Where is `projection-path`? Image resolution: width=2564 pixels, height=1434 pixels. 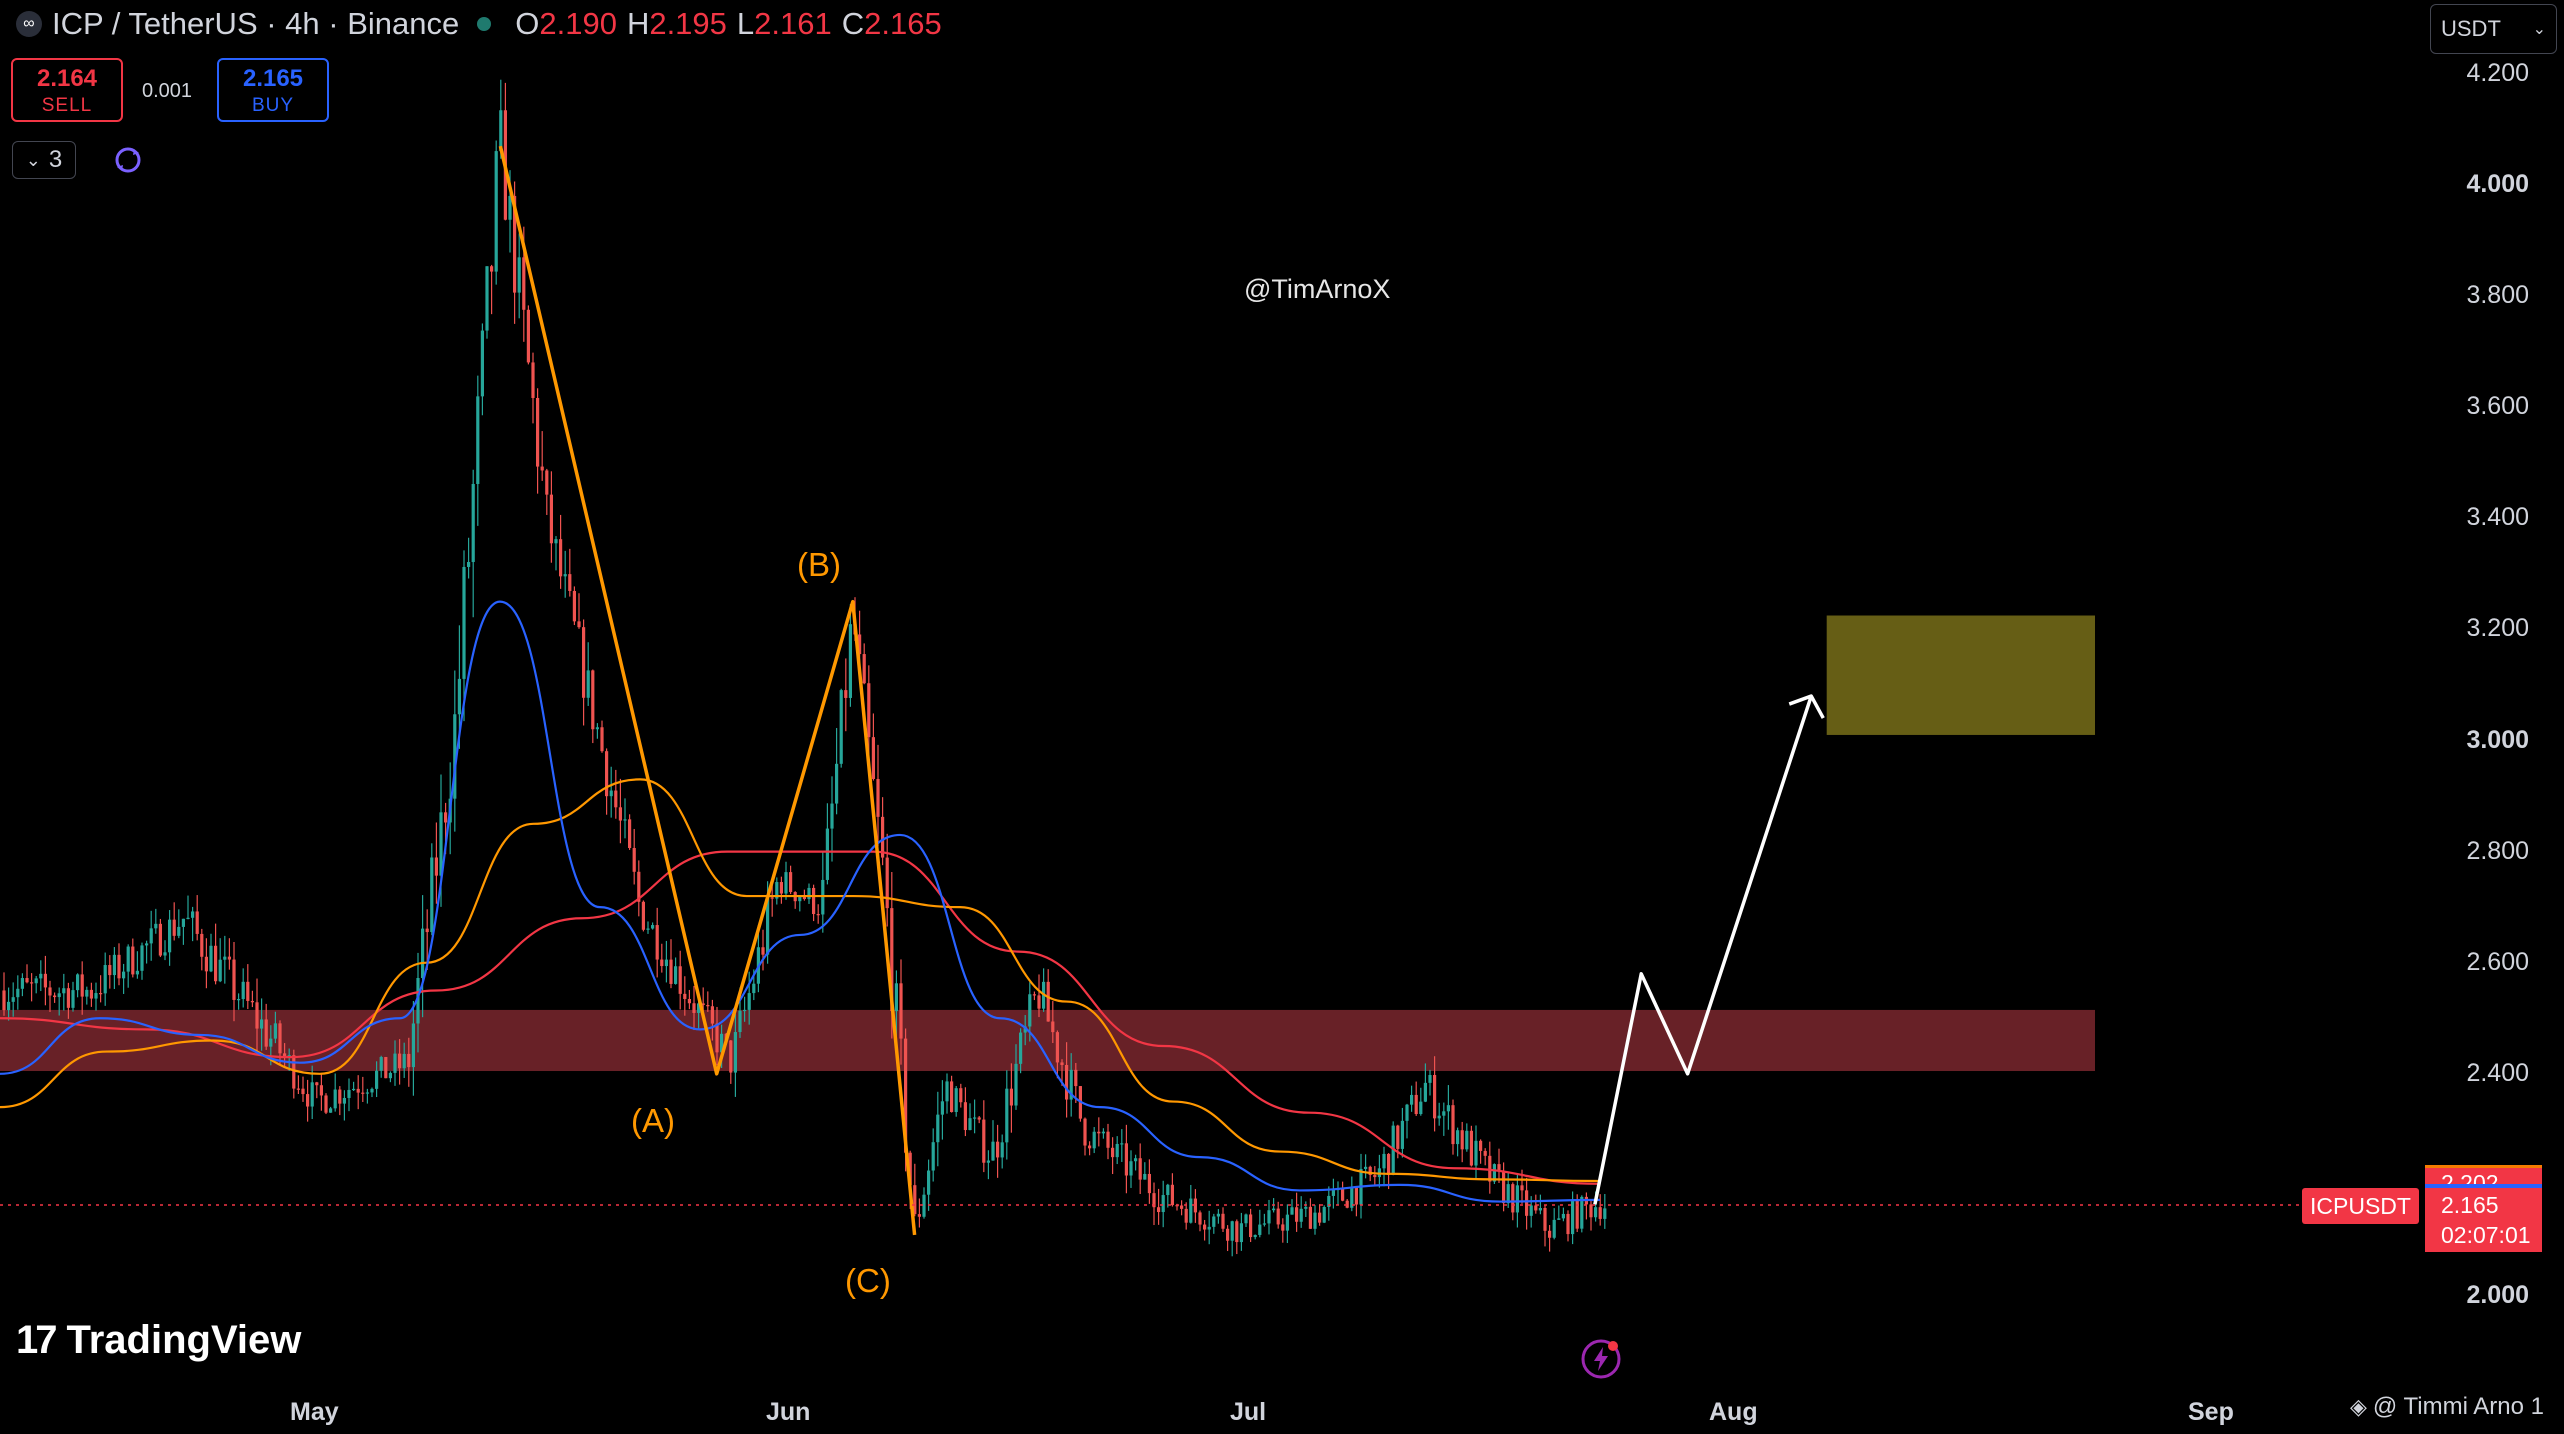
projection-path is located at coordinates (1703, 950).